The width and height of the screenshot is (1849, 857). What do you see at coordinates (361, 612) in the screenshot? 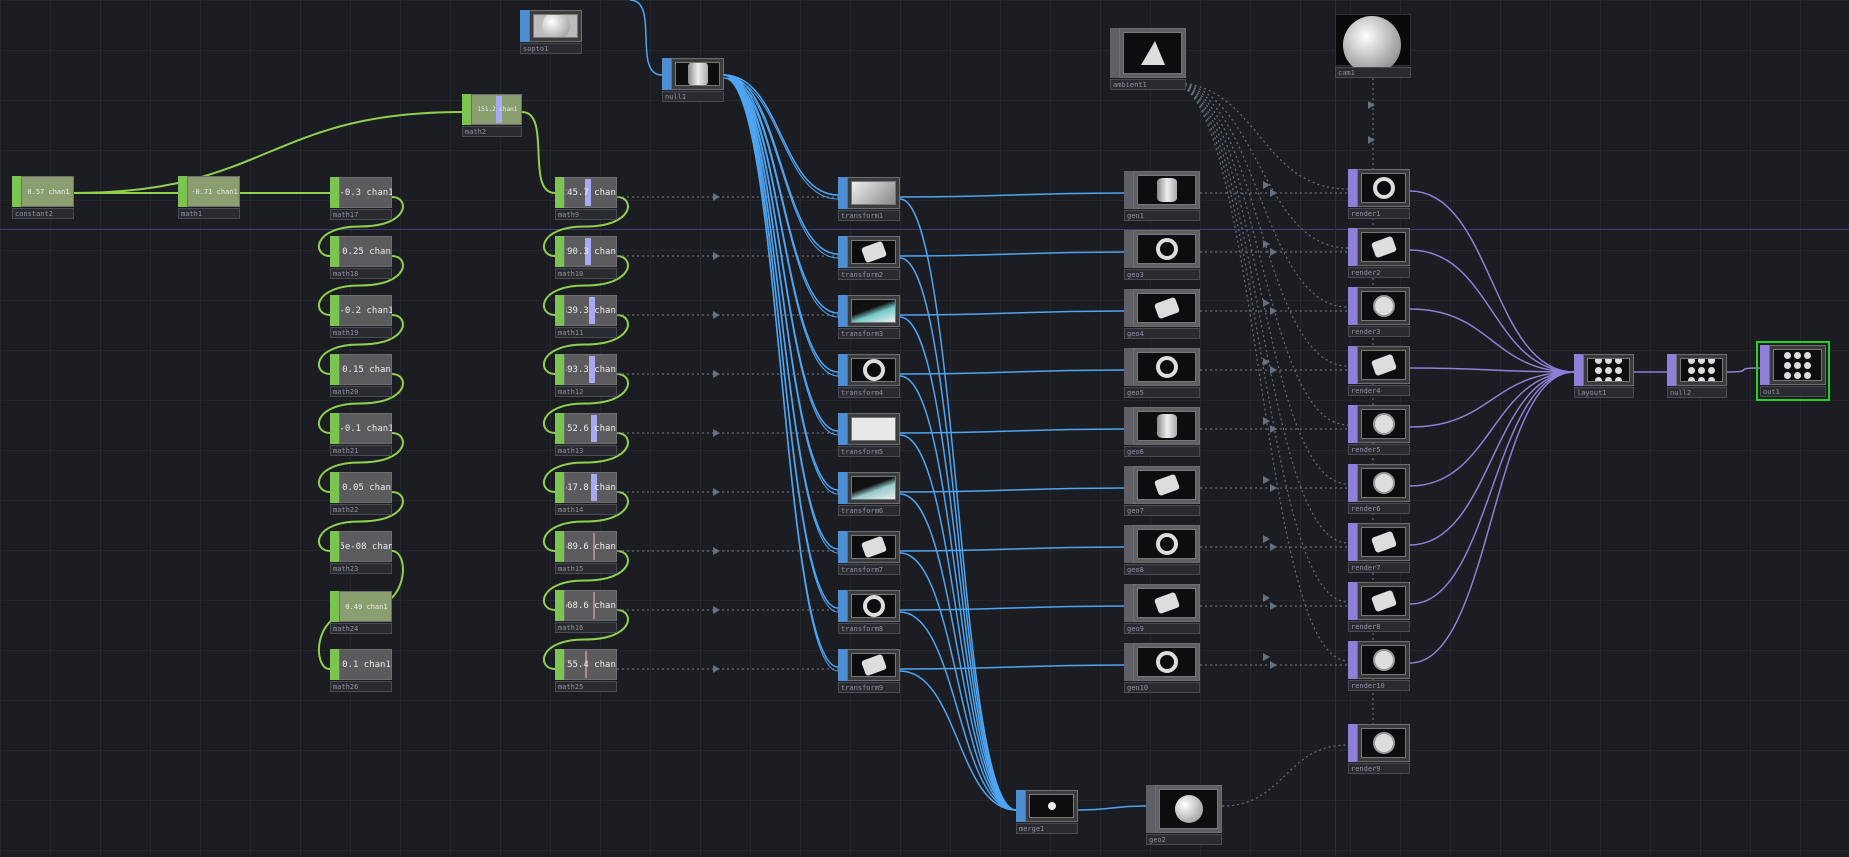
I see `chop-node-math24: 0.49 chan1 math24` at bounding box center [361, 612].